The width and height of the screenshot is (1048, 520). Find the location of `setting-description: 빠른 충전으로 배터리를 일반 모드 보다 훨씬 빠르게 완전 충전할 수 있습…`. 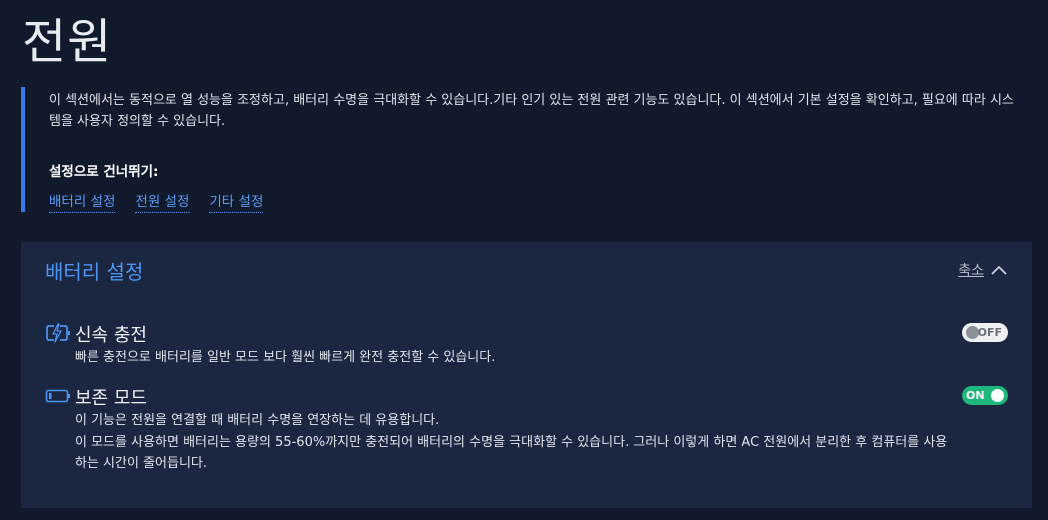

setting-description: 빠른 충전으로 배터리를 일반 모드 보다 훨씬 빠르게 완전 충전할 수 있습… is located at coordinates (285, 357).